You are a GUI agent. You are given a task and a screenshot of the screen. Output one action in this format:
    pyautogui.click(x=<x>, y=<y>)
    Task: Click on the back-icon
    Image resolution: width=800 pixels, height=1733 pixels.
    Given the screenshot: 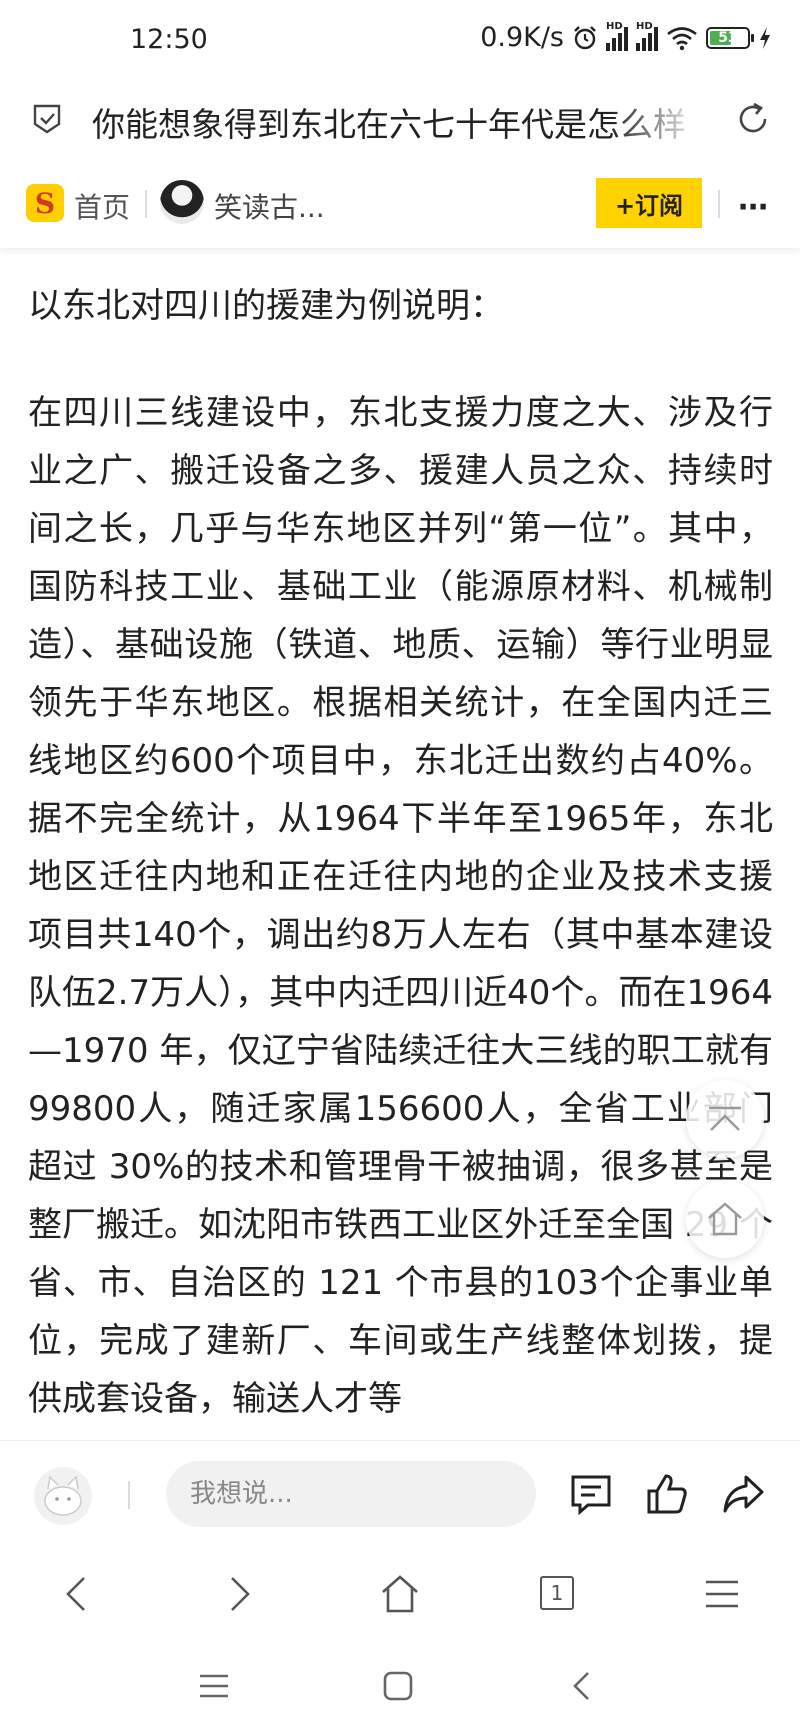 What is the action you would take?
    pyautogui.click(x=78, y=1594)
    